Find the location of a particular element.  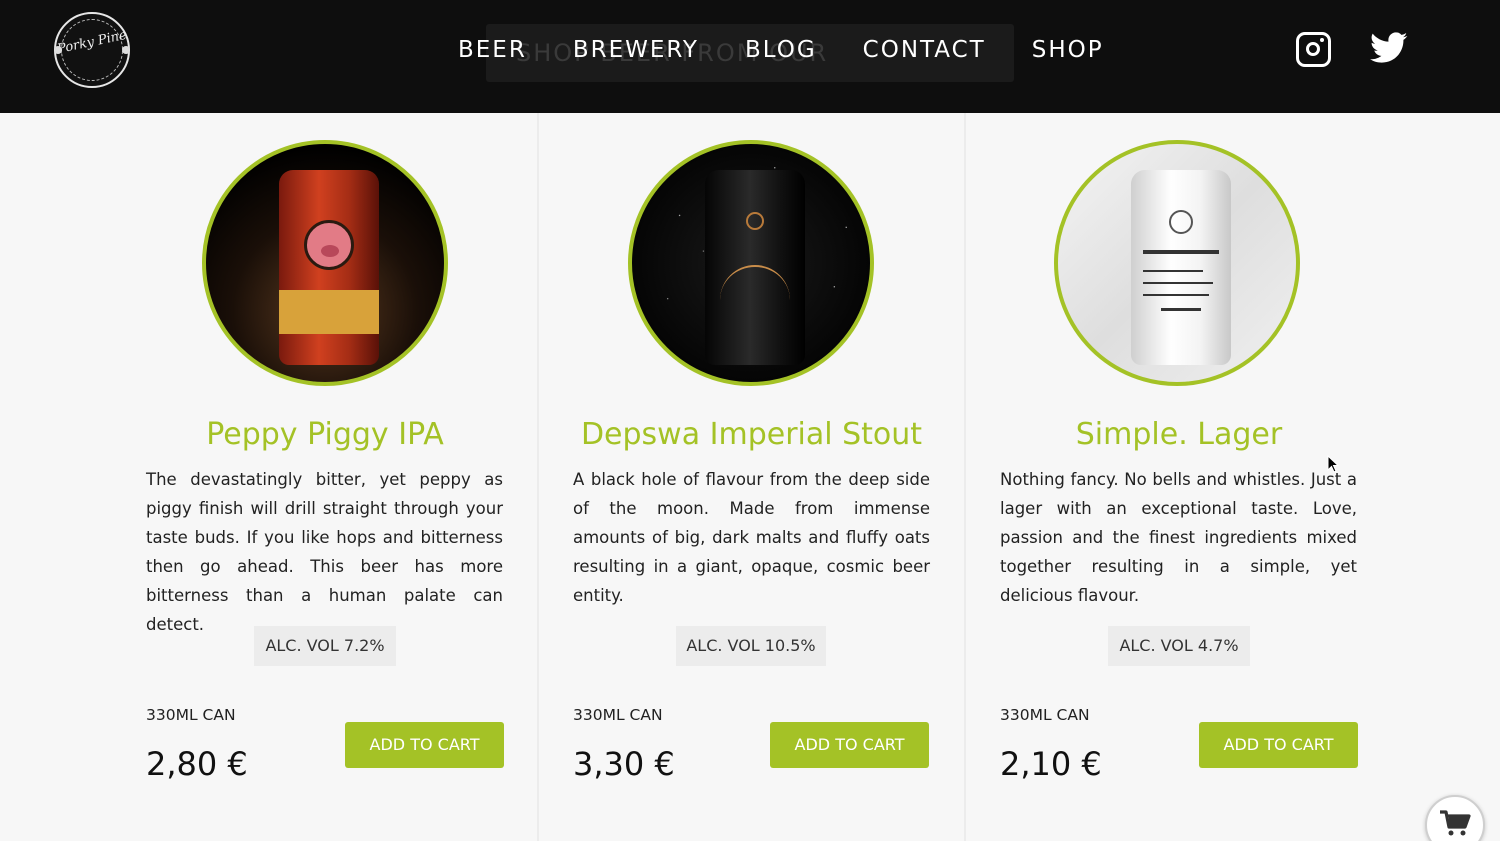

abv-badge: ALC. VOL 7.2% is located at coordinates (325, 646).